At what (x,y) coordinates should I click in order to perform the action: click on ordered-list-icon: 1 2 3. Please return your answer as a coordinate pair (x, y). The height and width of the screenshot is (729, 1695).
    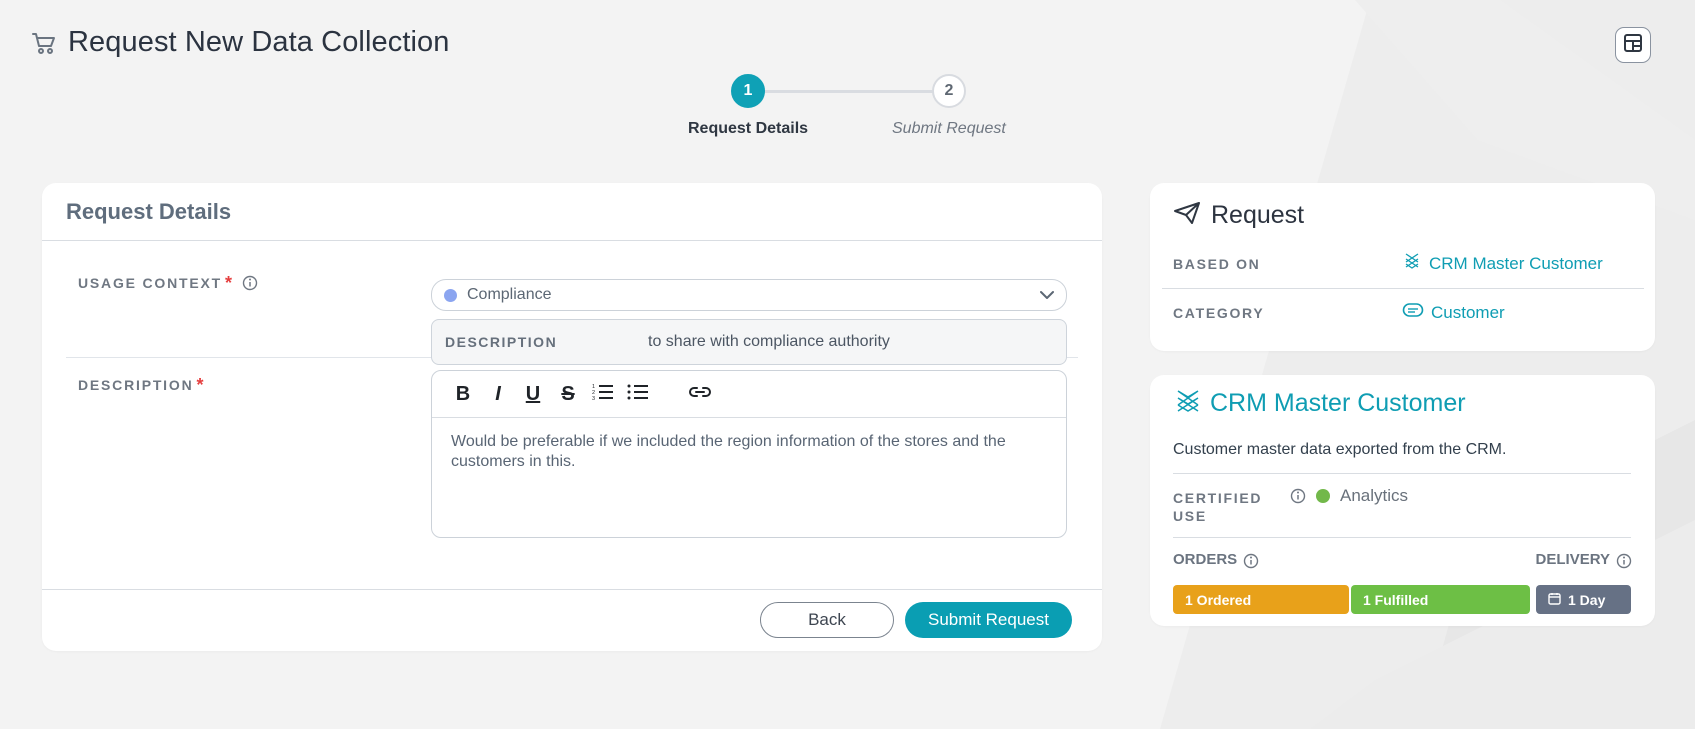
    Looking at the image, I should click on (603, 394).